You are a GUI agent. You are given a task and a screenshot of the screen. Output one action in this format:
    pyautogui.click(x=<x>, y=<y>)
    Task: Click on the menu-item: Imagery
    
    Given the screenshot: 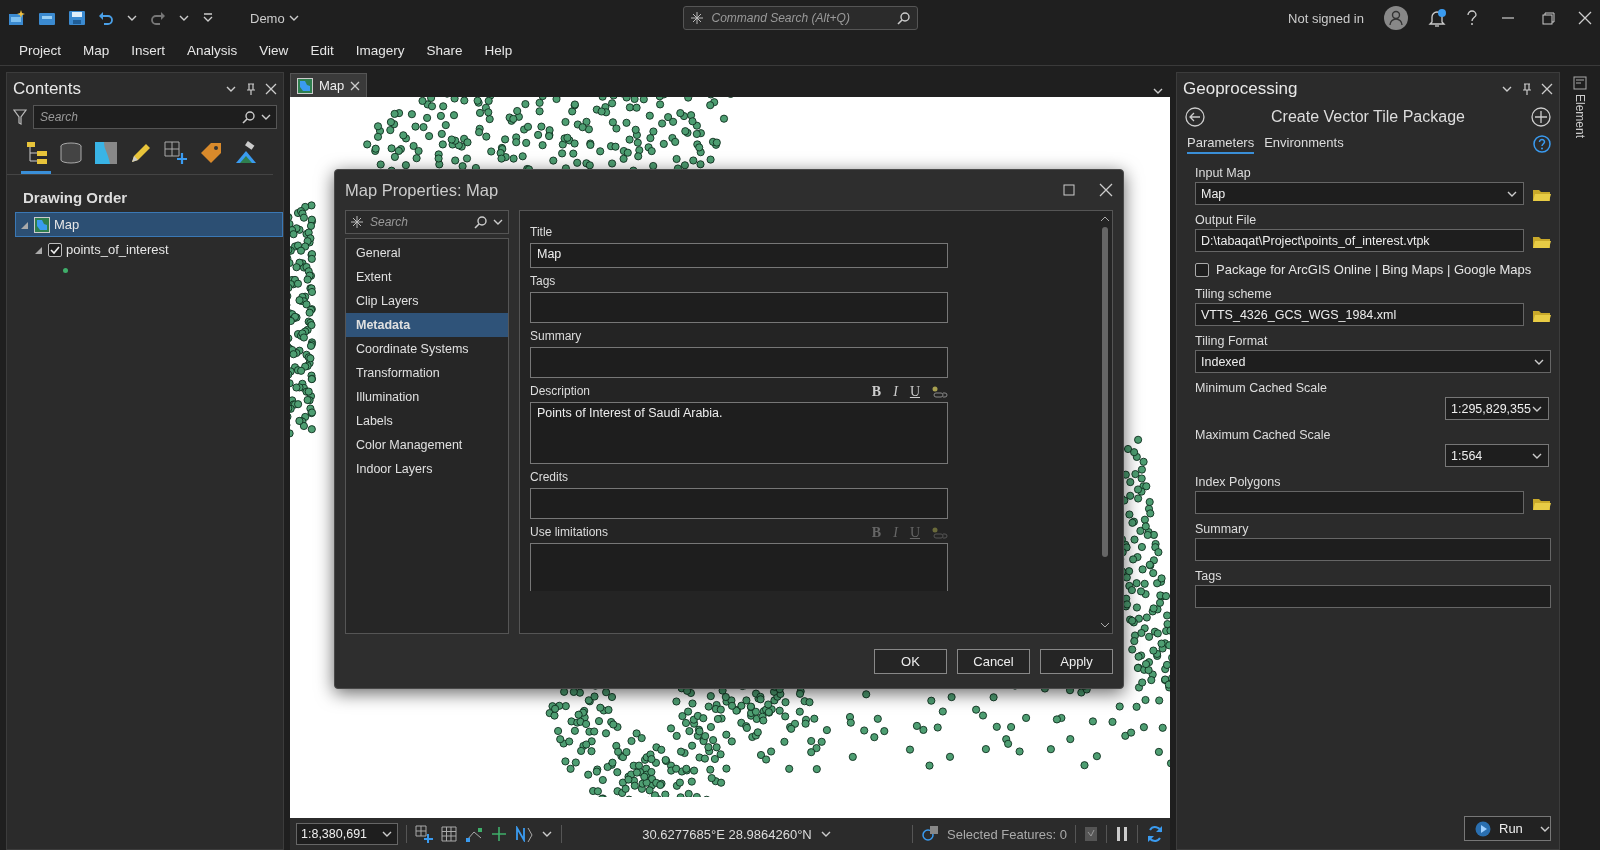 What is the action you would take?
    pyautogui.click(x=380, y=50)
    